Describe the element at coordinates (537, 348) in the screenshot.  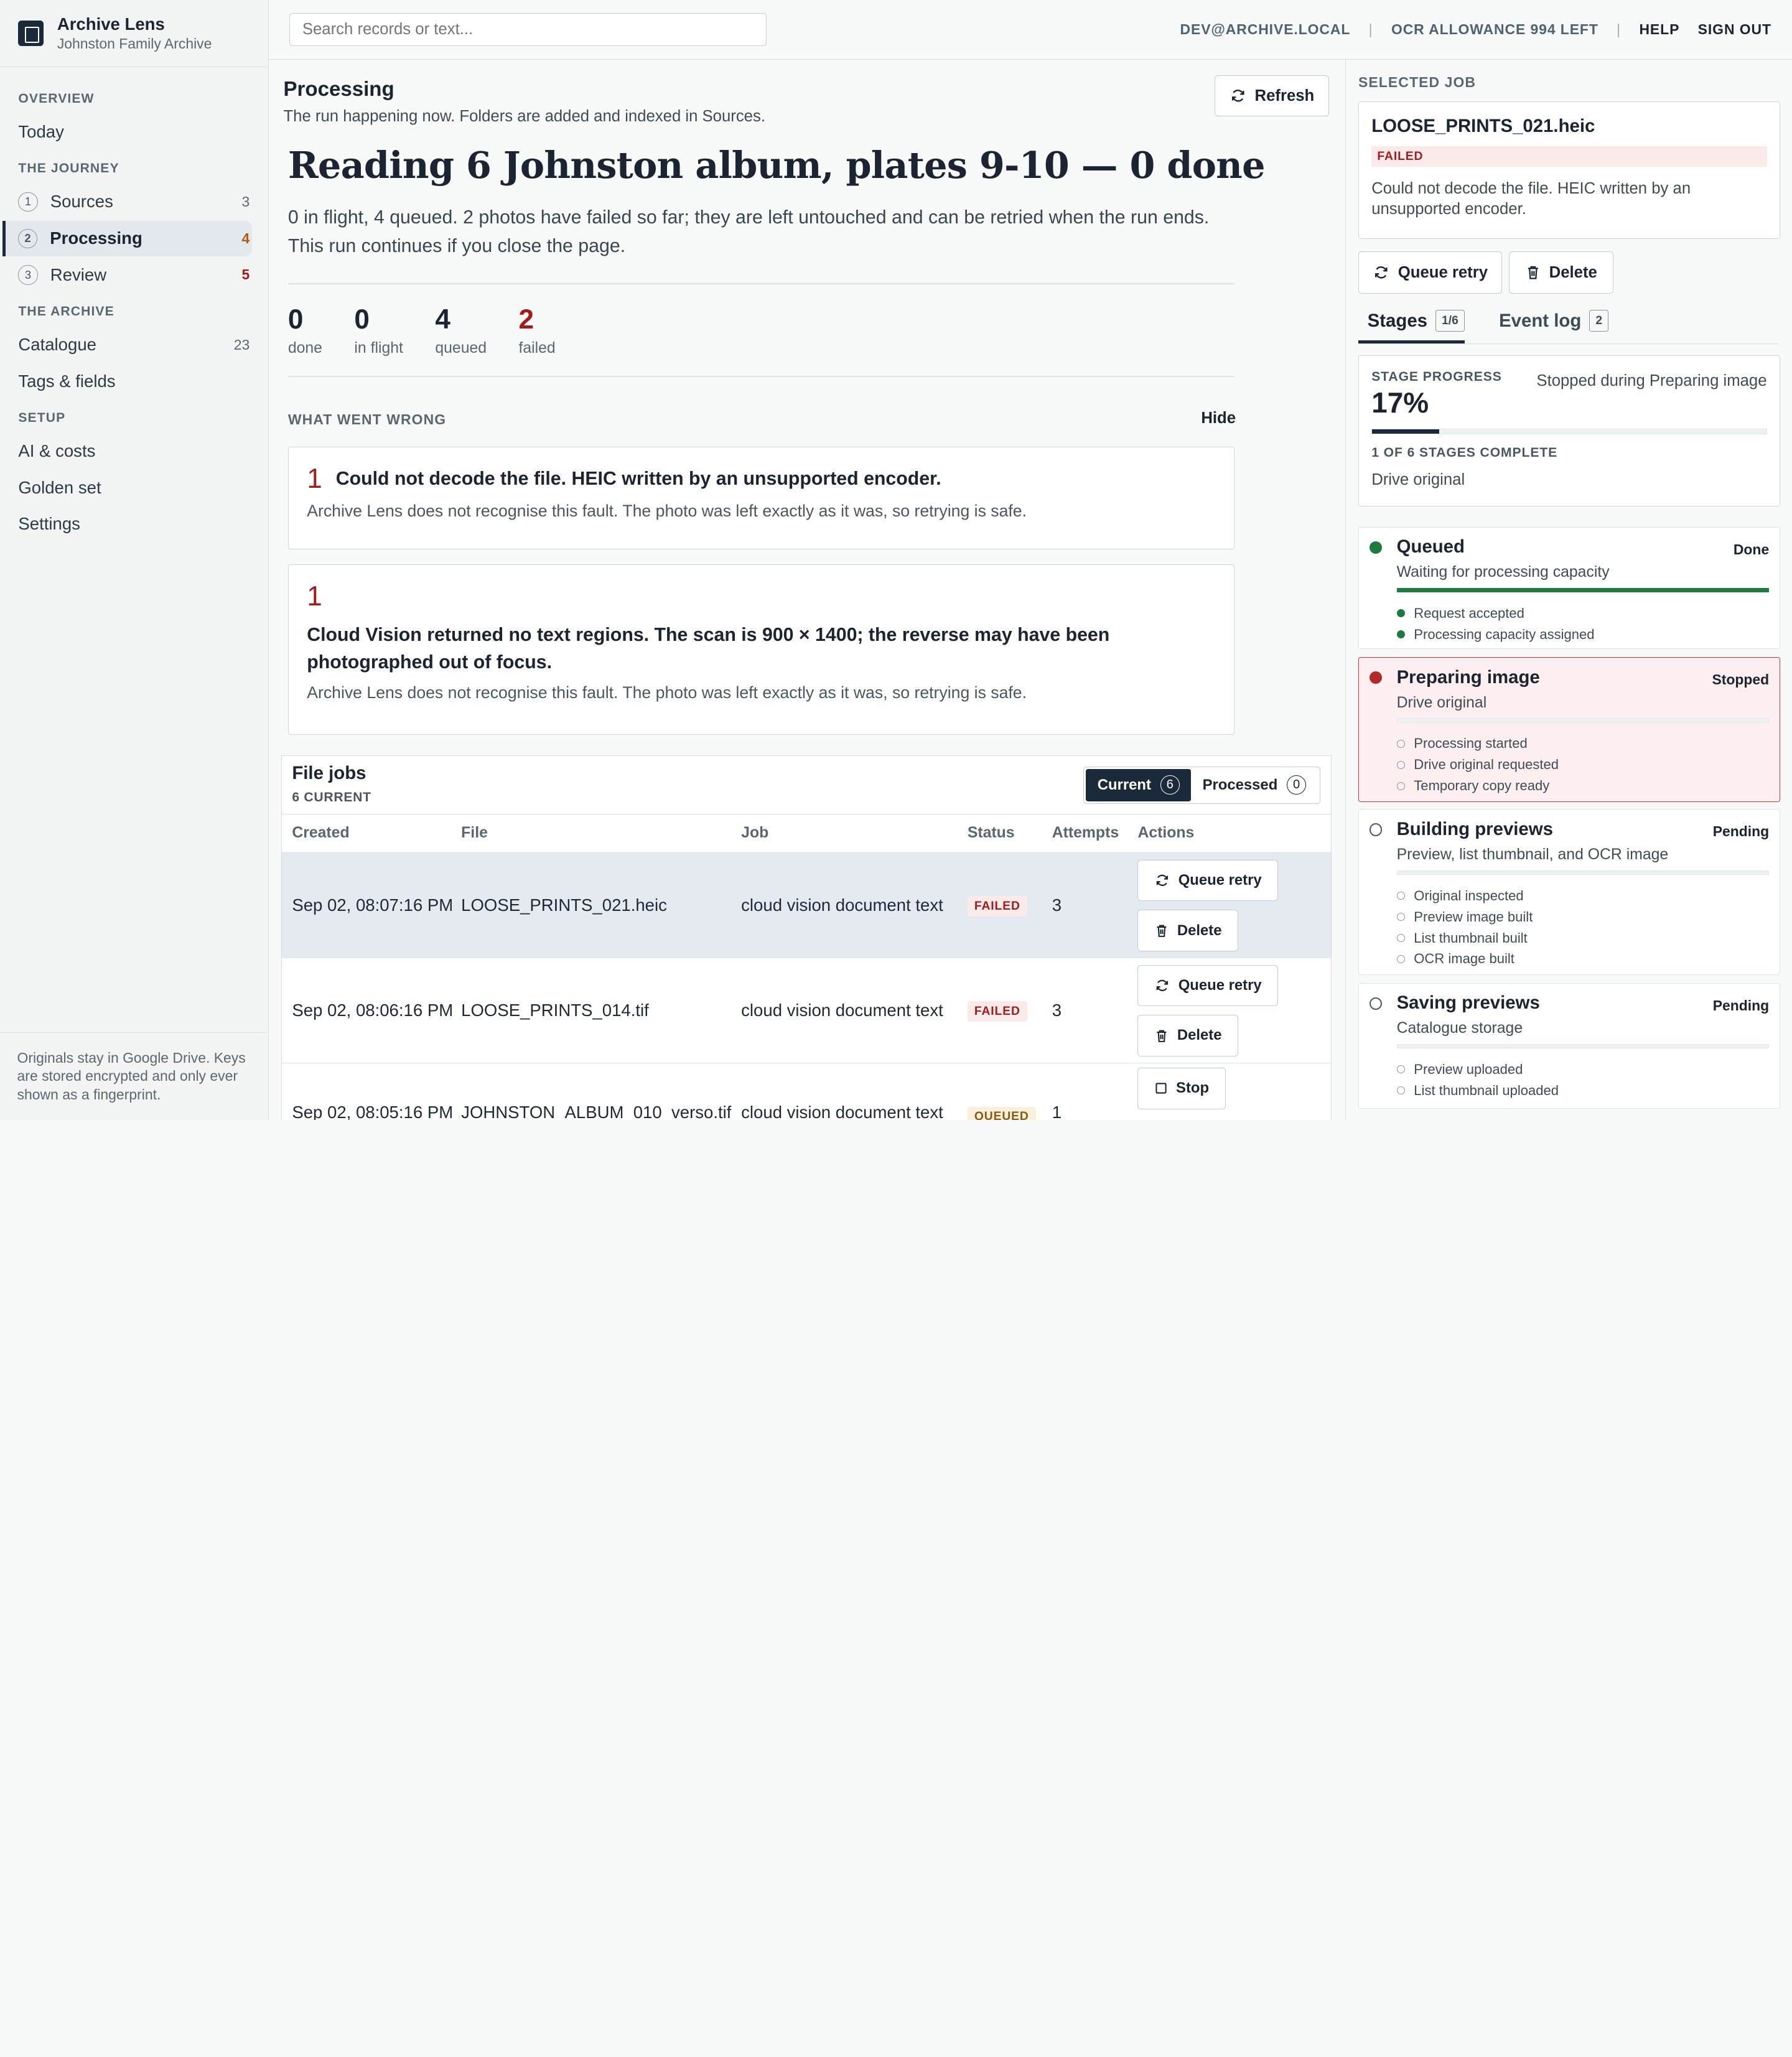
I see `stat-label: failed` at that location.